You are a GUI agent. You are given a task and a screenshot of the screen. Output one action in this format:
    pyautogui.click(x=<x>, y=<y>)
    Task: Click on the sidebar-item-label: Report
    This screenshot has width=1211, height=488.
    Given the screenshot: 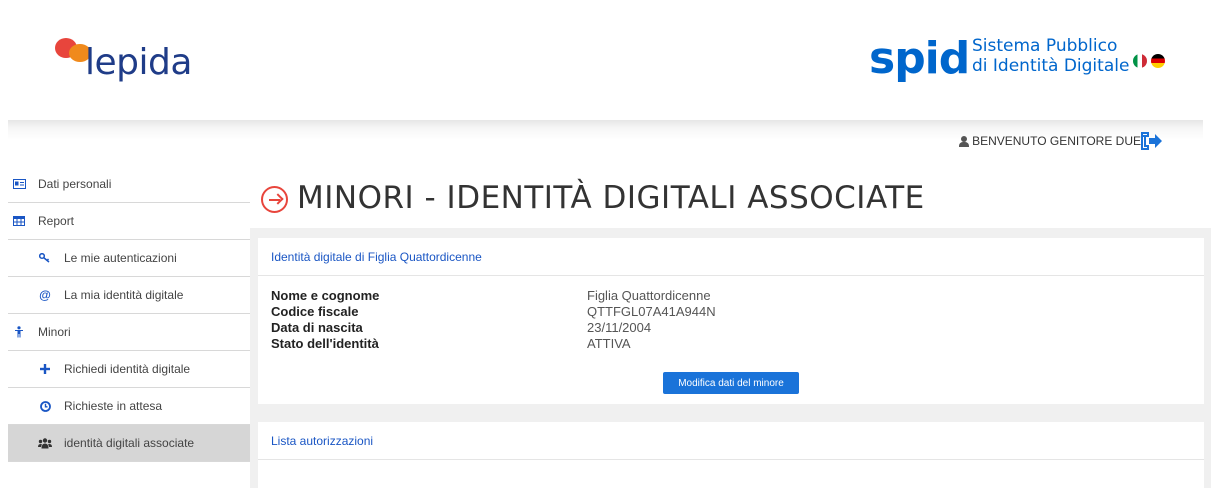 What is the action you would take?
    pyautogui.click(x=56, y=221)
    